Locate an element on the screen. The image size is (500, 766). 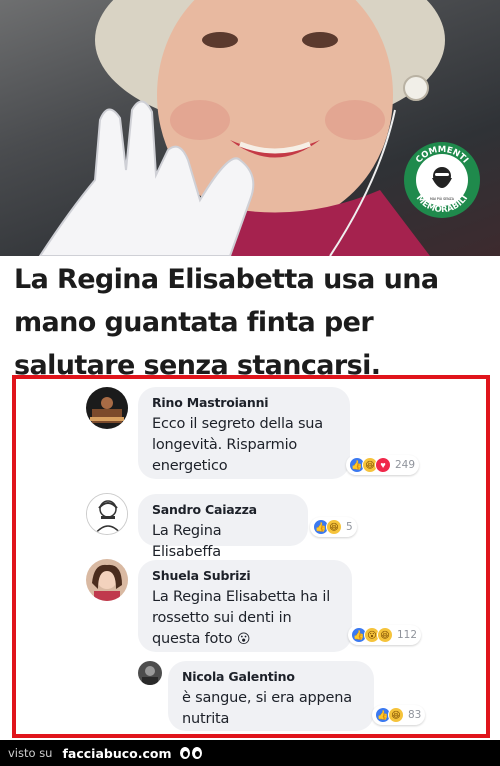
comment-author: Shuela Subrizi is located at coordinates (245, 575).